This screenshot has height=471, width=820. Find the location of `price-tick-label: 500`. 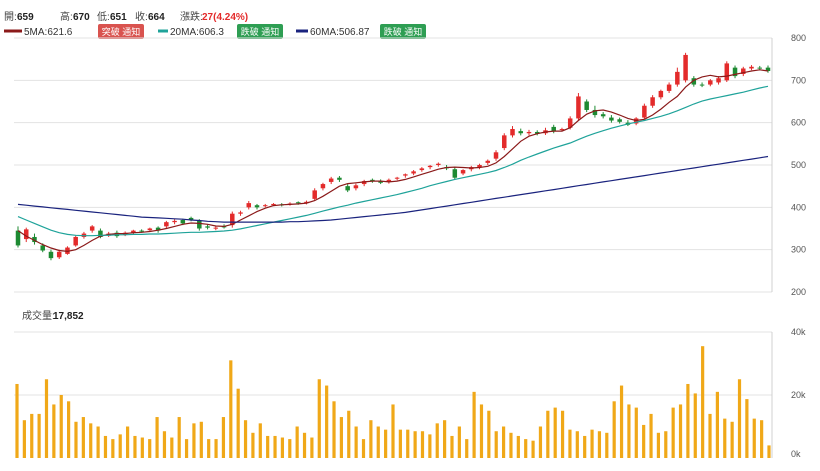

price-tick-label: 500 is located at coordinates (798, 165).